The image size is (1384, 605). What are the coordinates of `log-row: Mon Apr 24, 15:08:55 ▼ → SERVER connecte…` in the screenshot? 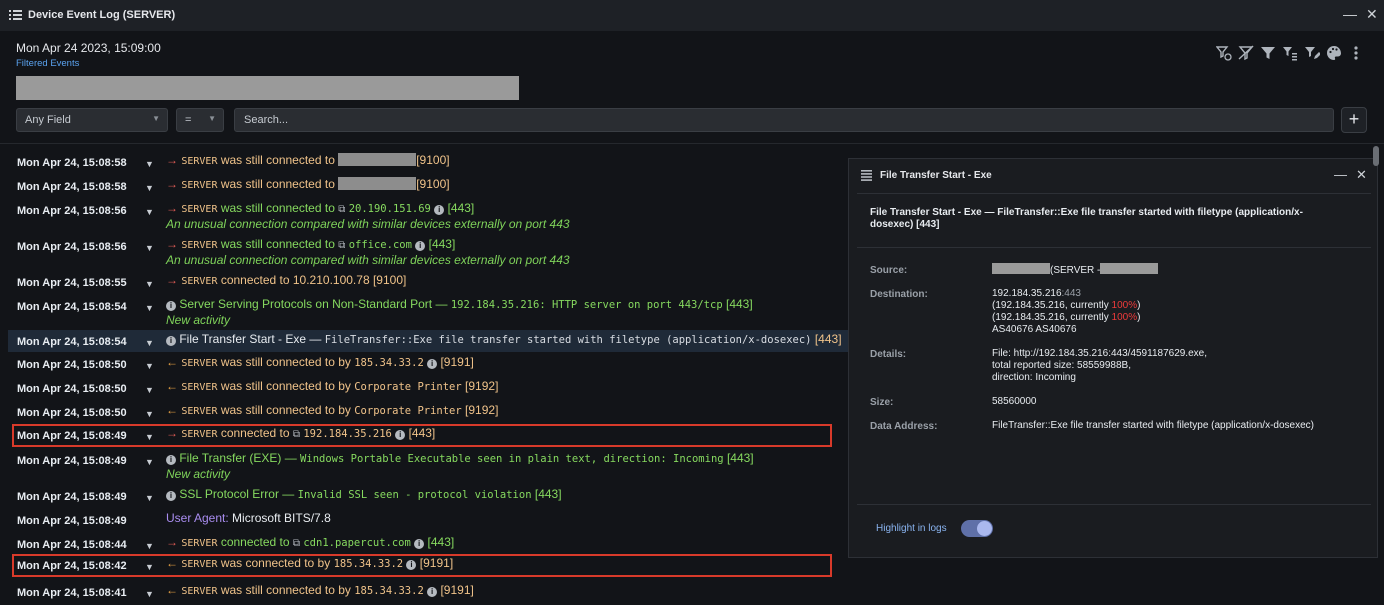 It's located at (428, 282).